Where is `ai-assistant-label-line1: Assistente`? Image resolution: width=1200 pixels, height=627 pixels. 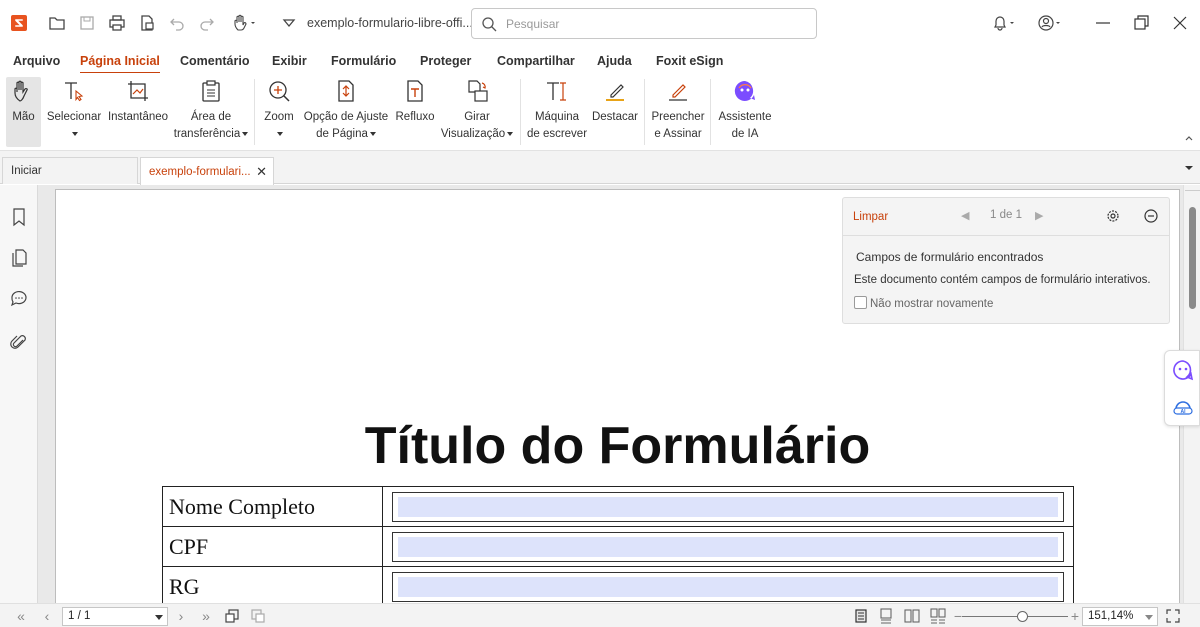
ai-assistant-label-line1: Assistente is located at coordinates (745, 117).